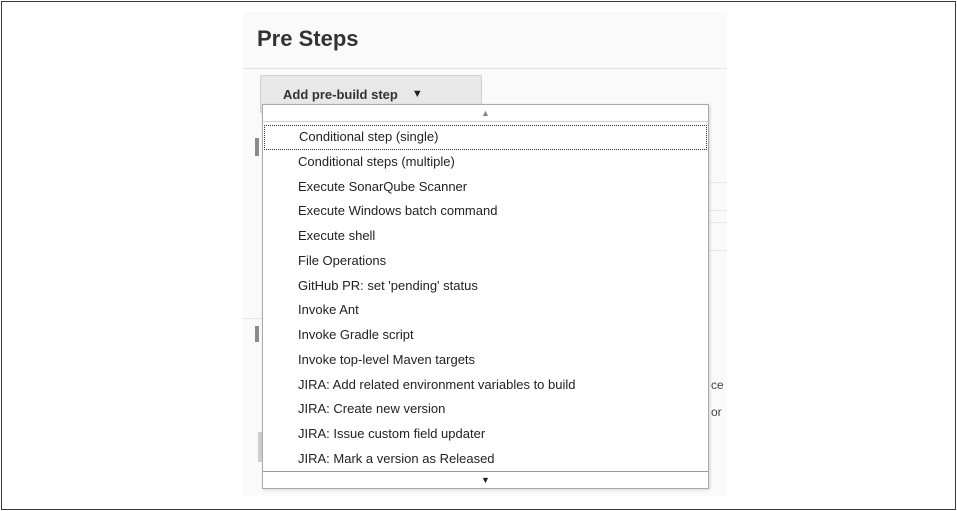 This screenshot has height=511, width=957. What do you see at coordinates (485, 137) in the screenshot?
I see `dropdown-option: Conditional step (single)` at bounding box center [485, 137].